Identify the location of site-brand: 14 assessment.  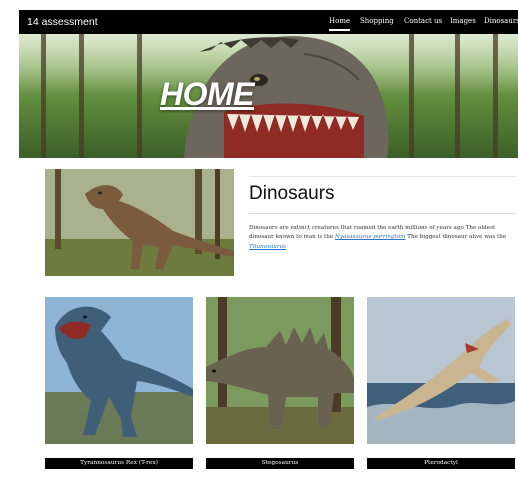
(62, 22).